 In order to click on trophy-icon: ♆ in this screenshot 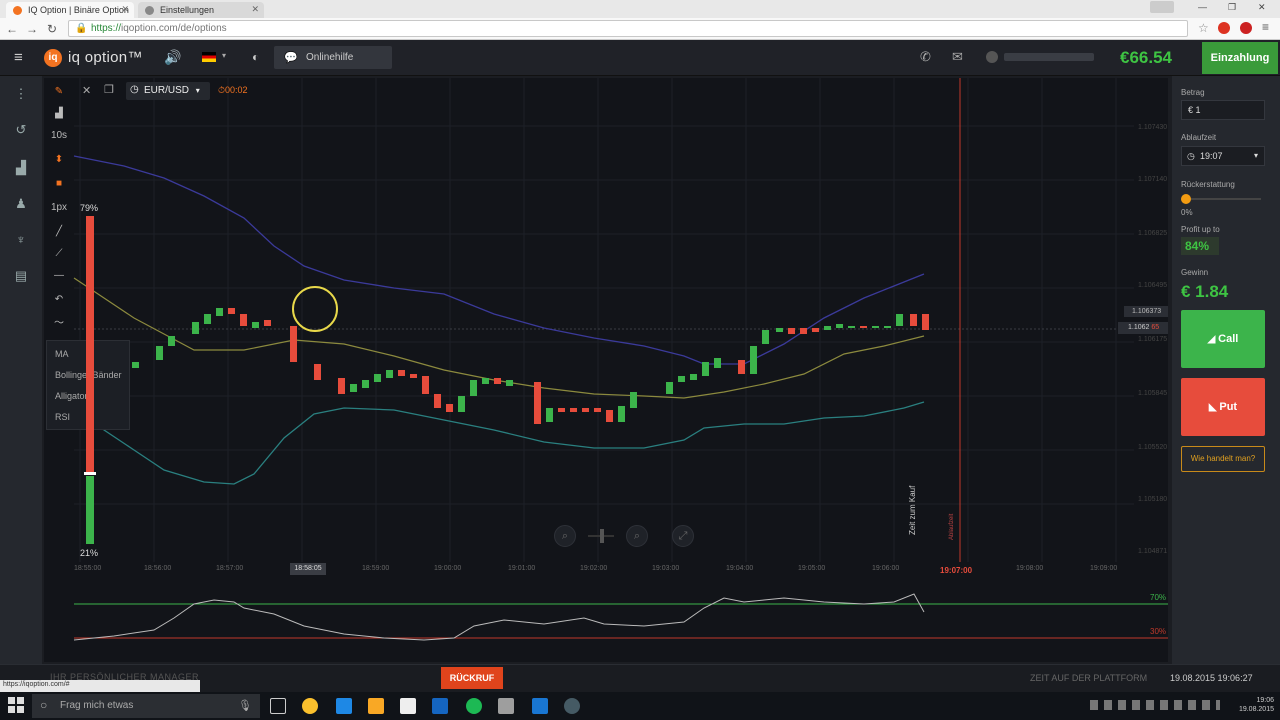, I will do `click(21, 241)`.